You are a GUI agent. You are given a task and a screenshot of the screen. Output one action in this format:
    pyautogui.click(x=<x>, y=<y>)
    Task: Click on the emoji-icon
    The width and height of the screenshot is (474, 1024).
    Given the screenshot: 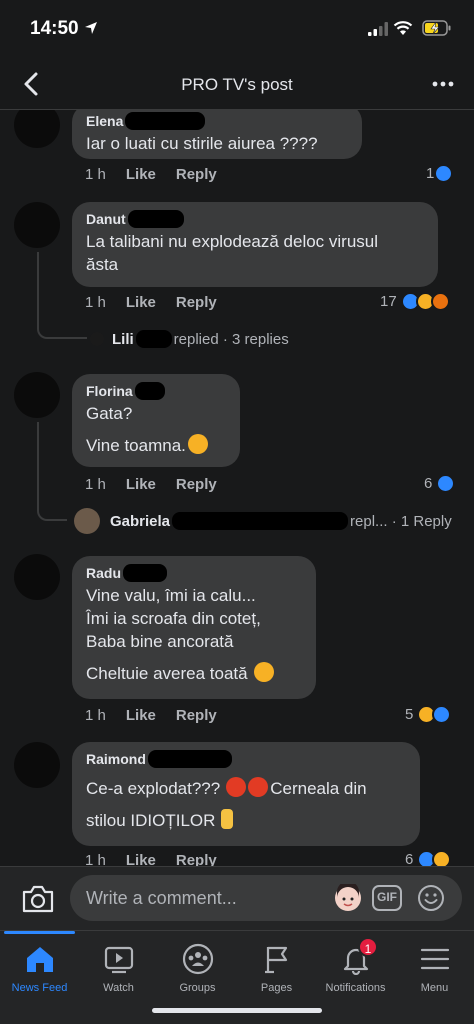 What is the action you would take?
    pyautogui.click(x=431, y=898)
    